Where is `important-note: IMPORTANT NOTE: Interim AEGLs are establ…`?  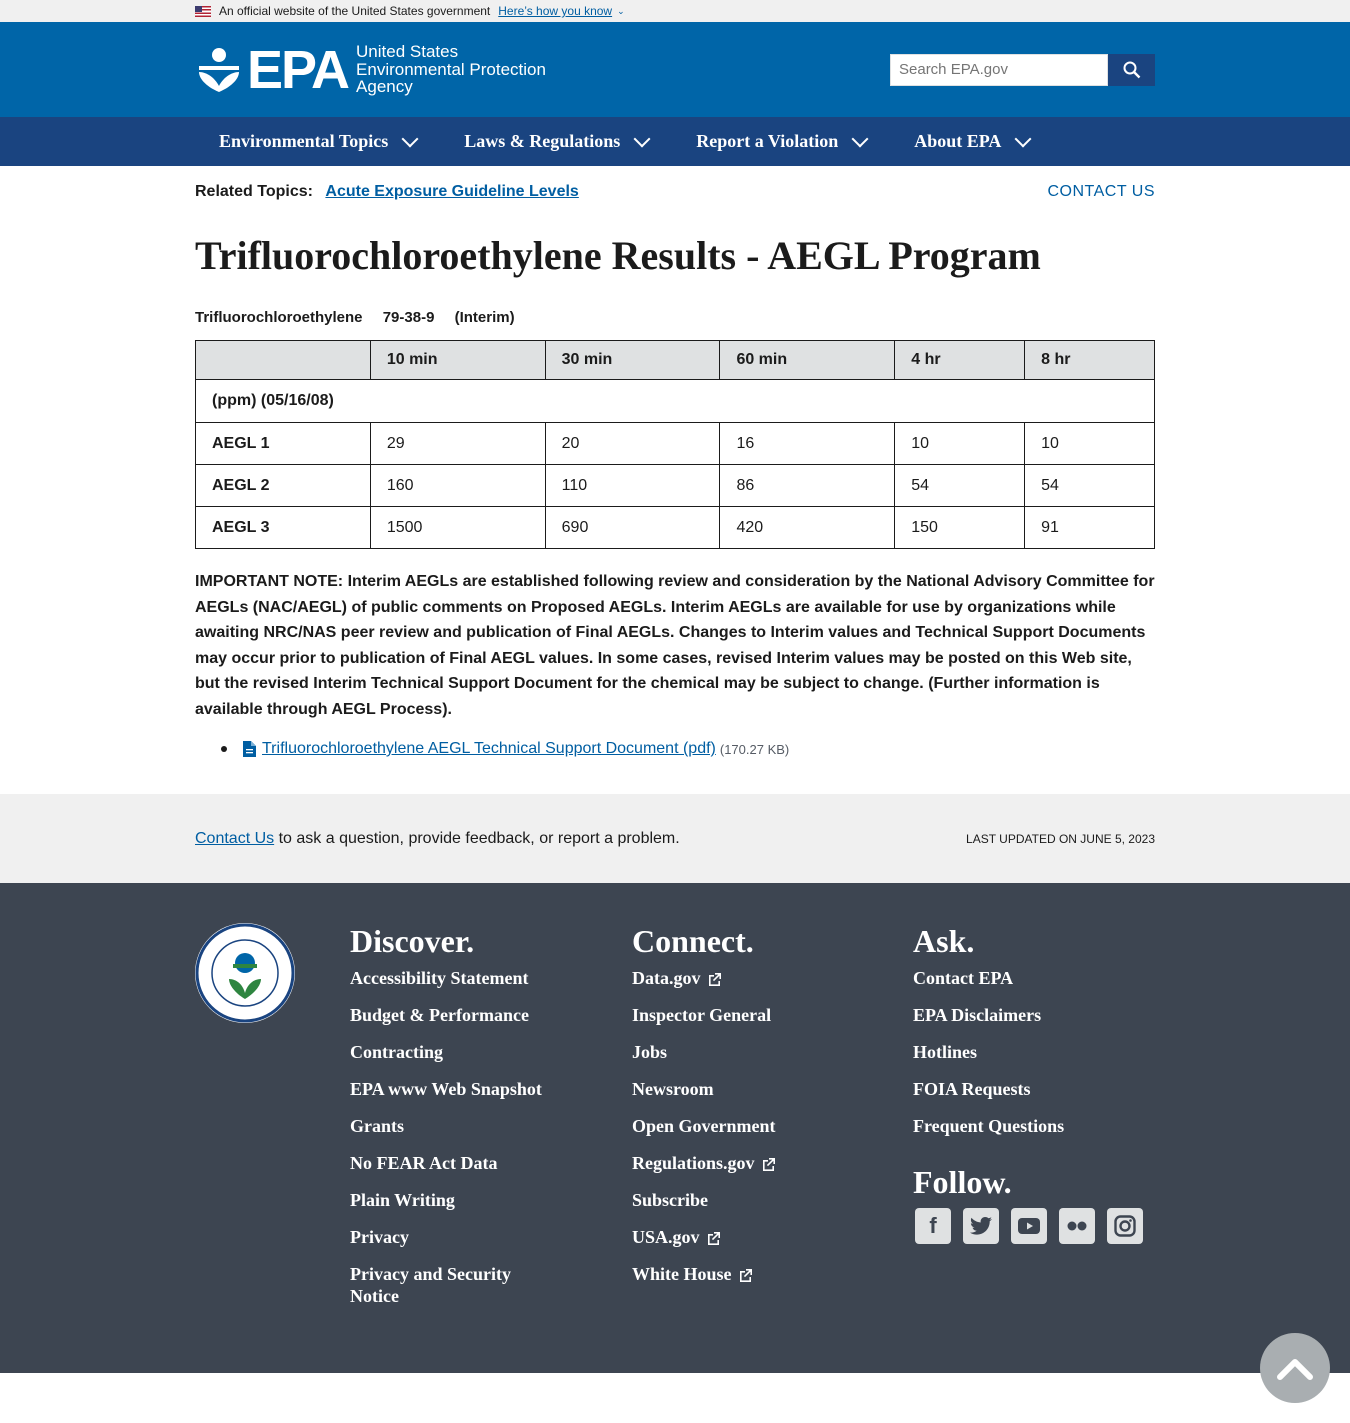 important-note: IMPORTANT NOTE: Interim AEGLs are establ… is located at coordinates (675, 645).